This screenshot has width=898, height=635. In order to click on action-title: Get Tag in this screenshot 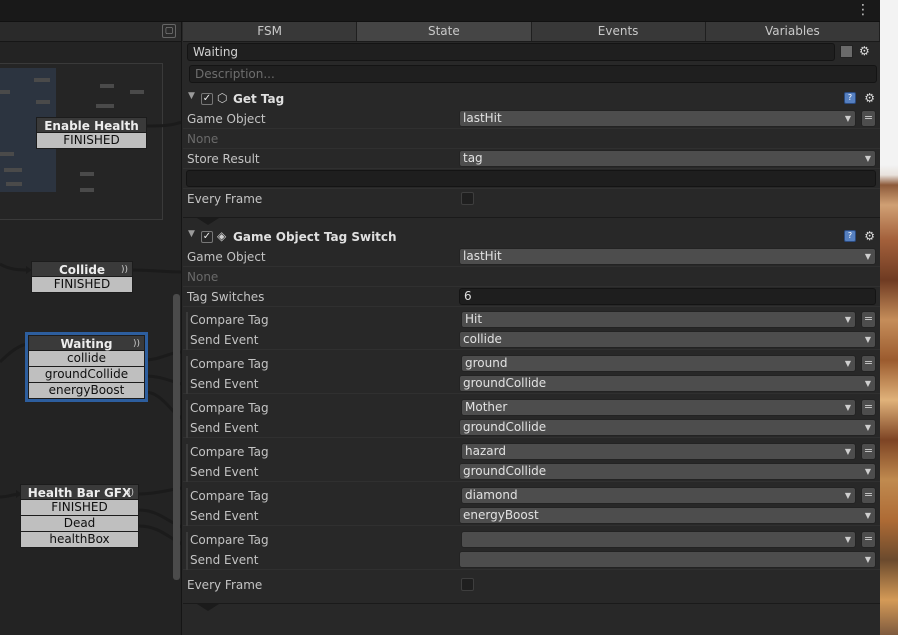, I will do `click(259, 99)`.